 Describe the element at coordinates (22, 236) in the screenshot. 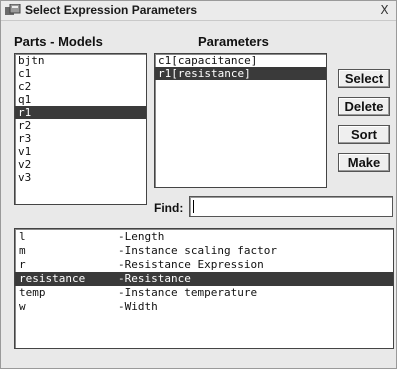

I see `parameter-name: l` at that location.